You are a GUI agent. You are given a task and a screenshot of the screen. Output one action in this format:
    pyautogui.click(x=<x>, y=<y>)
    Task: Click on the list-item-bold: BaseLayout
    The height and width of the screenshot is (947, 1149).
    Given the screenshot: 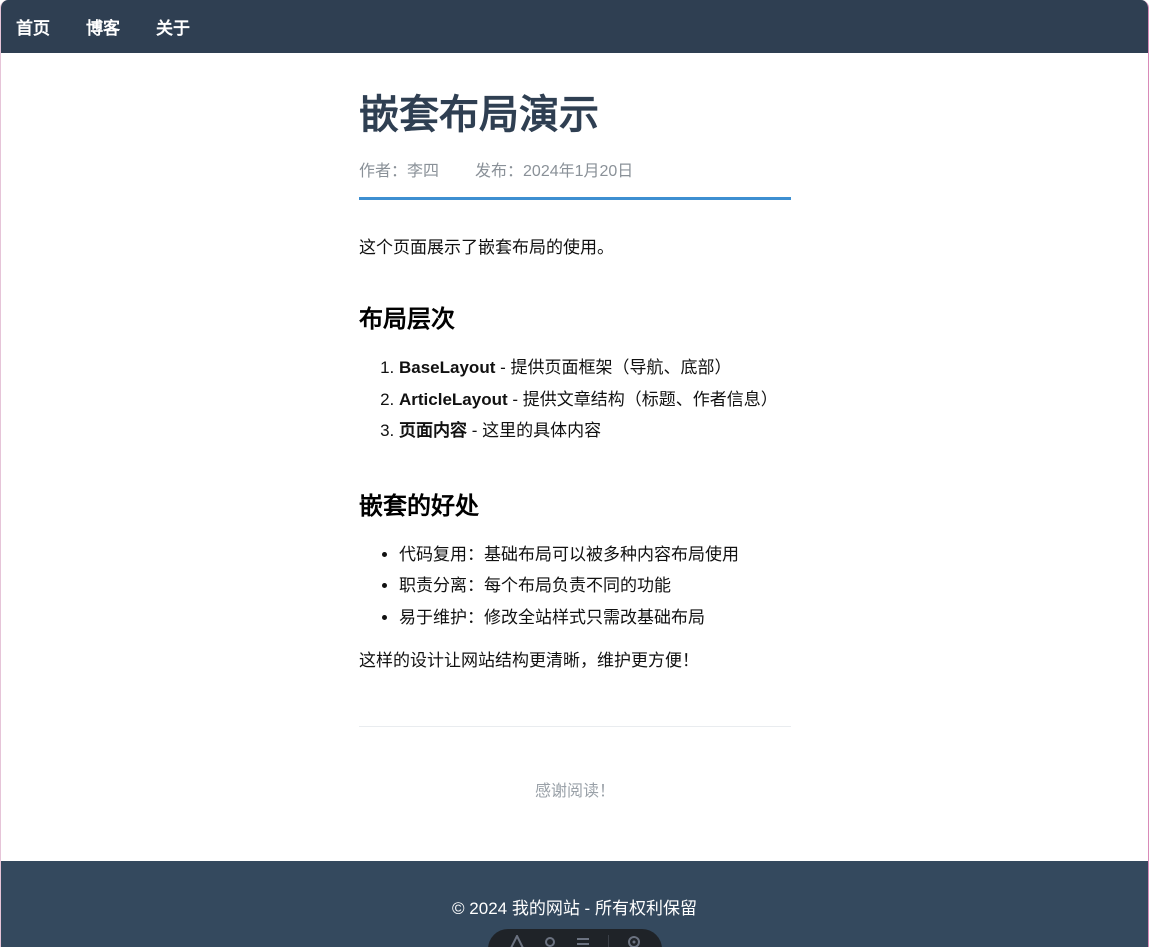 What is the action you would take?
    pyautogui.click(x=447, y=367)
    